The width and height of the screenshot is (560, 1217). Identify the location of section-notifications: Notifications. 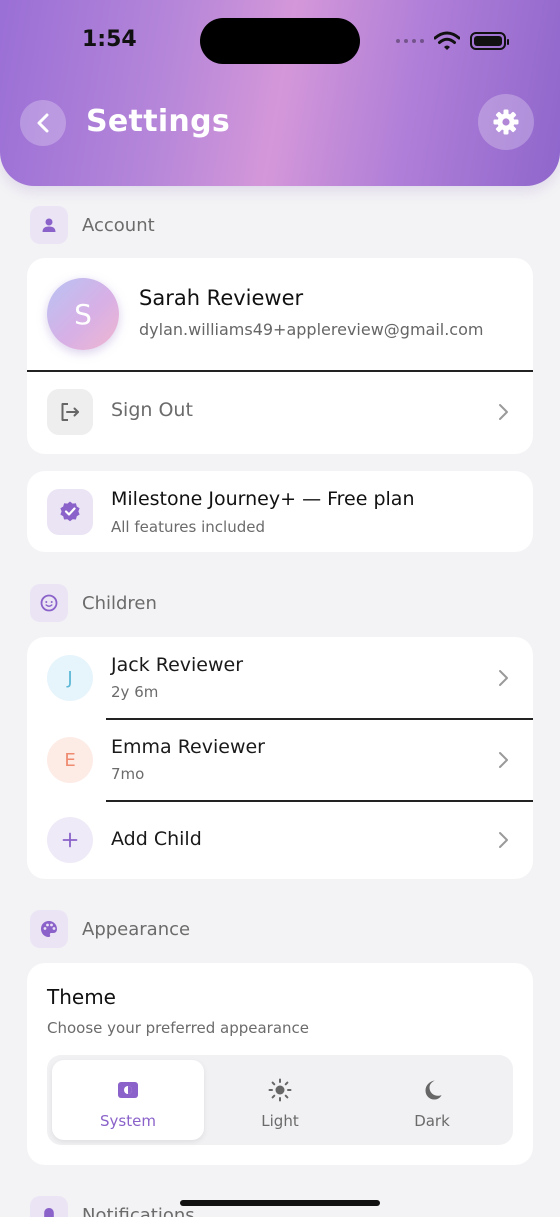
(112, 1206).